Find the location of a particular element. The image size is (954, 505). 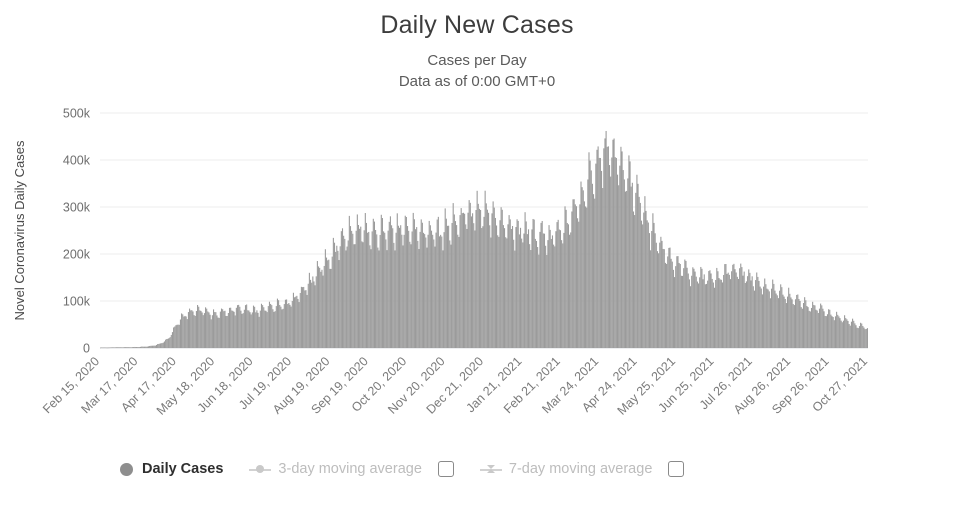

legend-item-7-day-moving-average: 7-day moving average is located at coordinates (582, 469).